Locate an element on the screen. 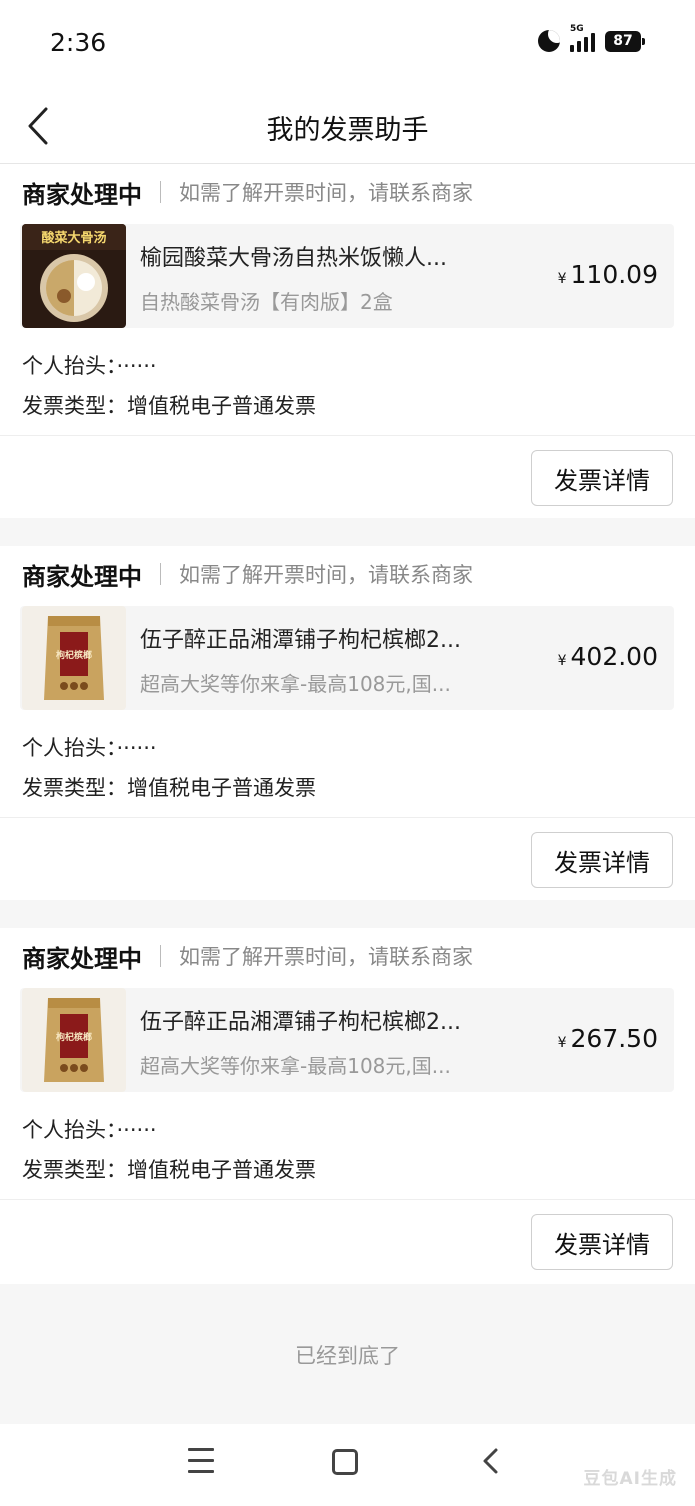  page-title: 我的发票助手 is located at coordinates (347, 130).